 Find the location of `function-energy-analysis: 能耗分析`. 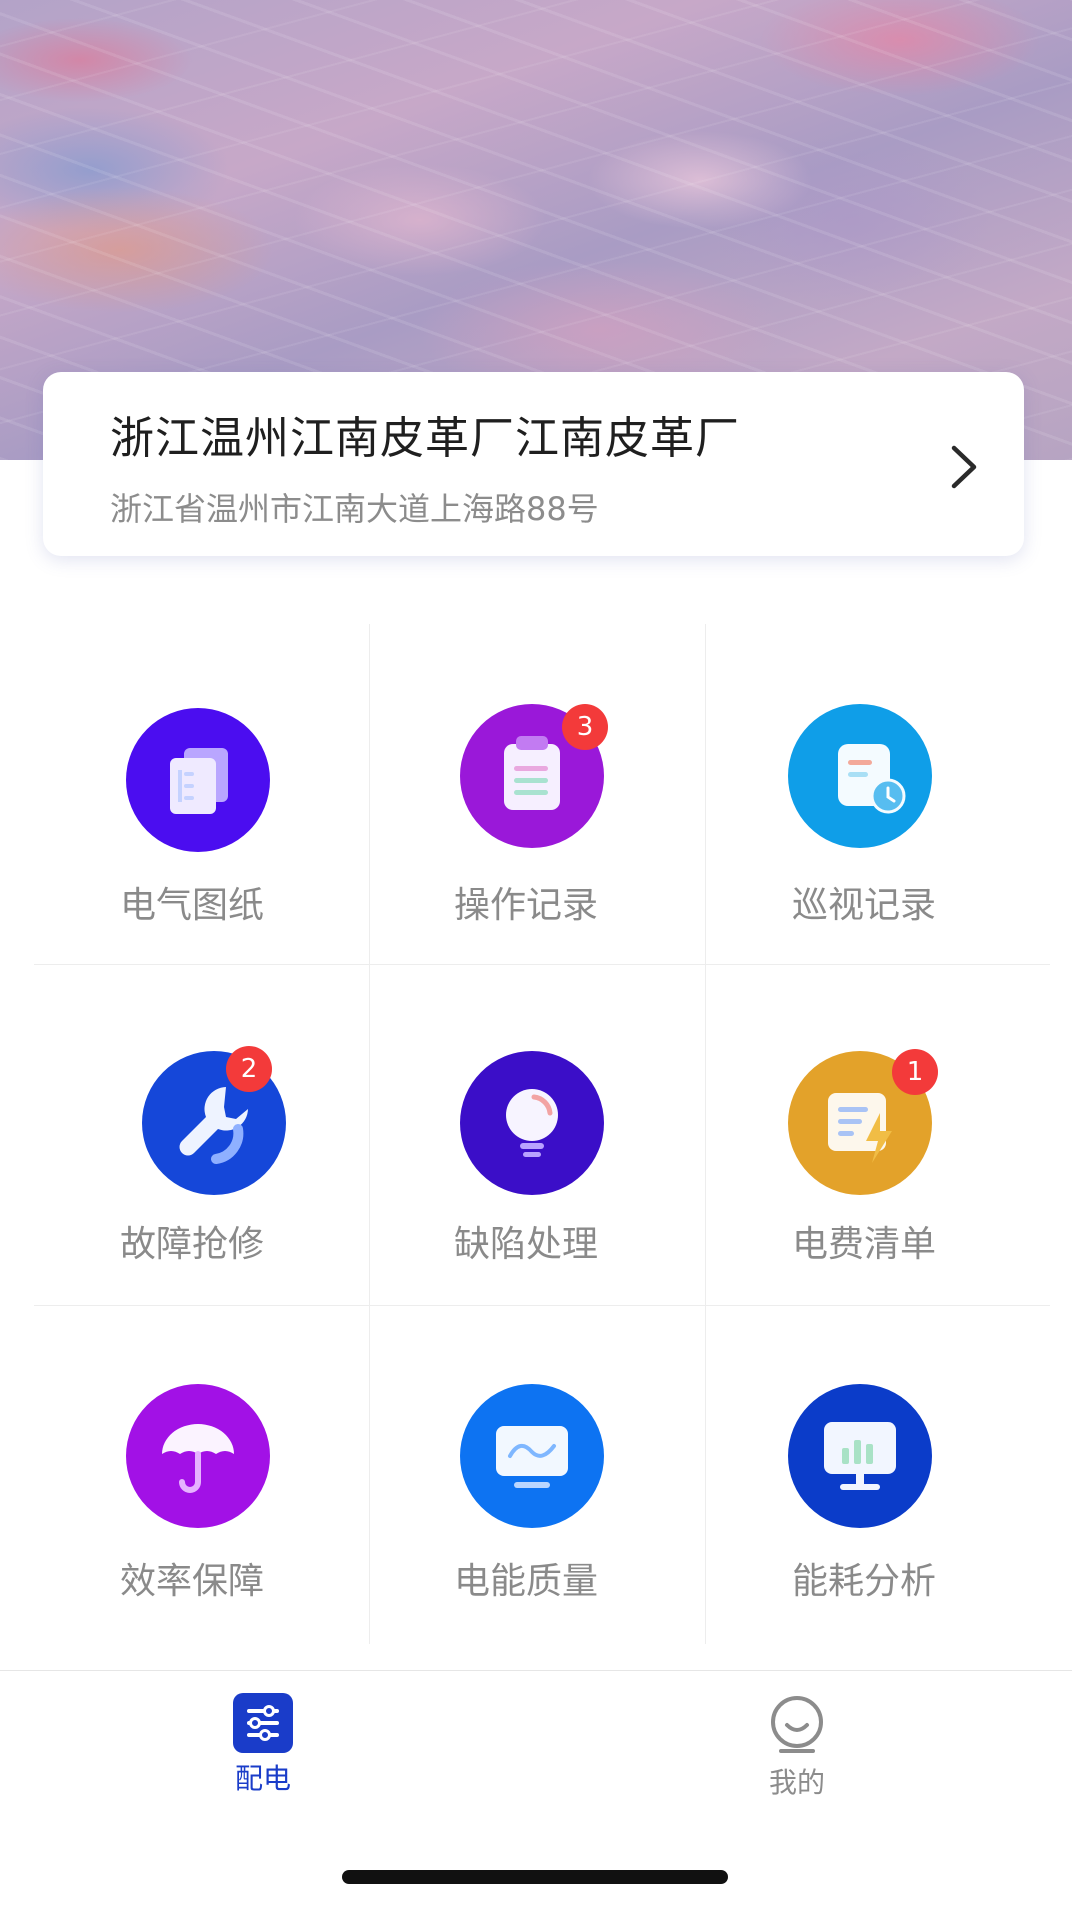

function-energy-analysis: 能耗分析 is located at coordinates (875, 1476).